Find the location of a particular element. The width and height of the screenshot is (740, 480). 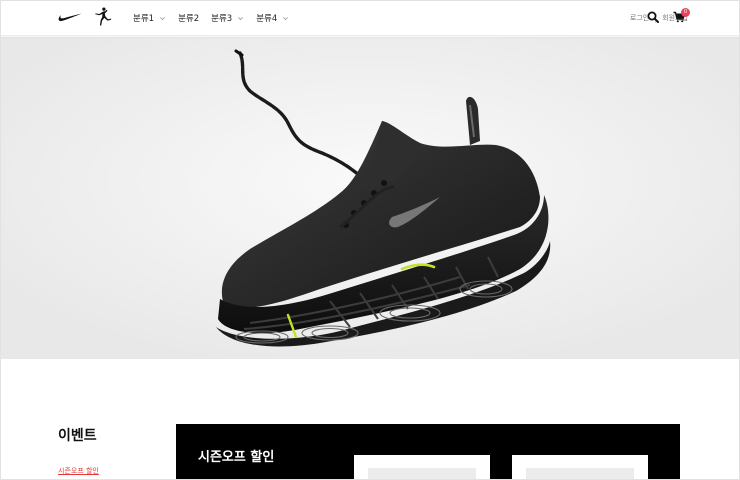

nav-item-category2: 분류2 is located at coordinates (188, 18).